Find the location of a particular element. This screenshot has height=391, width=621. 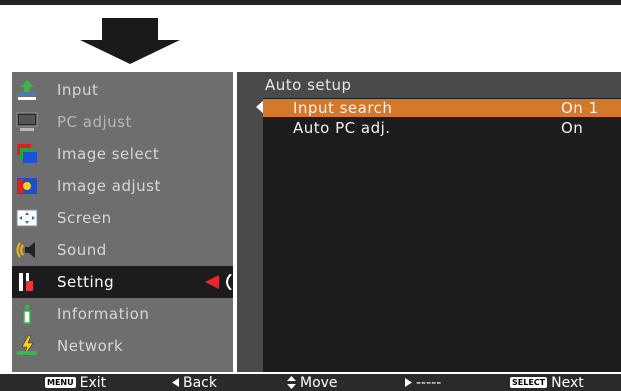

left-arrow-icon is located at coordinates (175, 382).